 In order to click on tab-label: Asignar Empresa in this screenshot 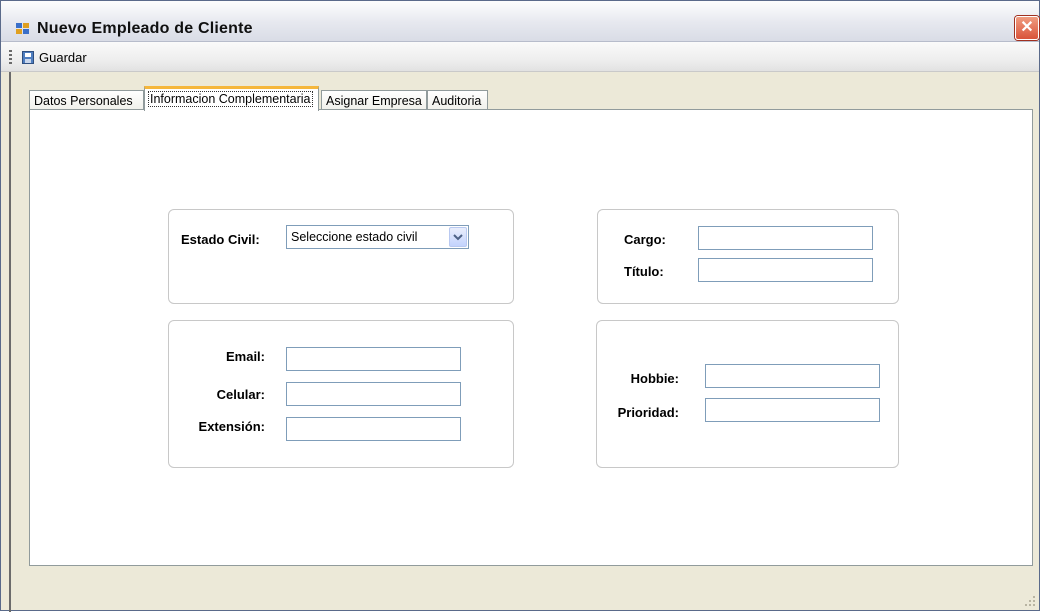, I will do `click(374, 101)`.